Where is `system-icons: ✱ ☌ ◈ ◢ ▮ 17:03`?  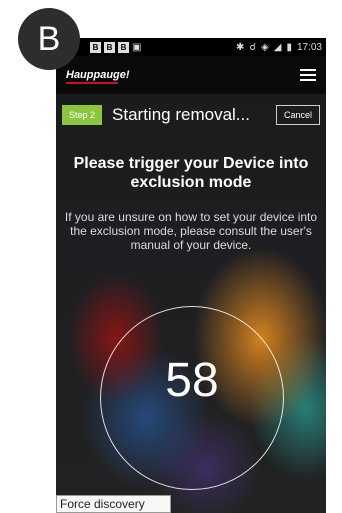 system-icons: ✱ ☌ ◈ ◢ ▮ 17:03 is located at coordinates (279, 47).